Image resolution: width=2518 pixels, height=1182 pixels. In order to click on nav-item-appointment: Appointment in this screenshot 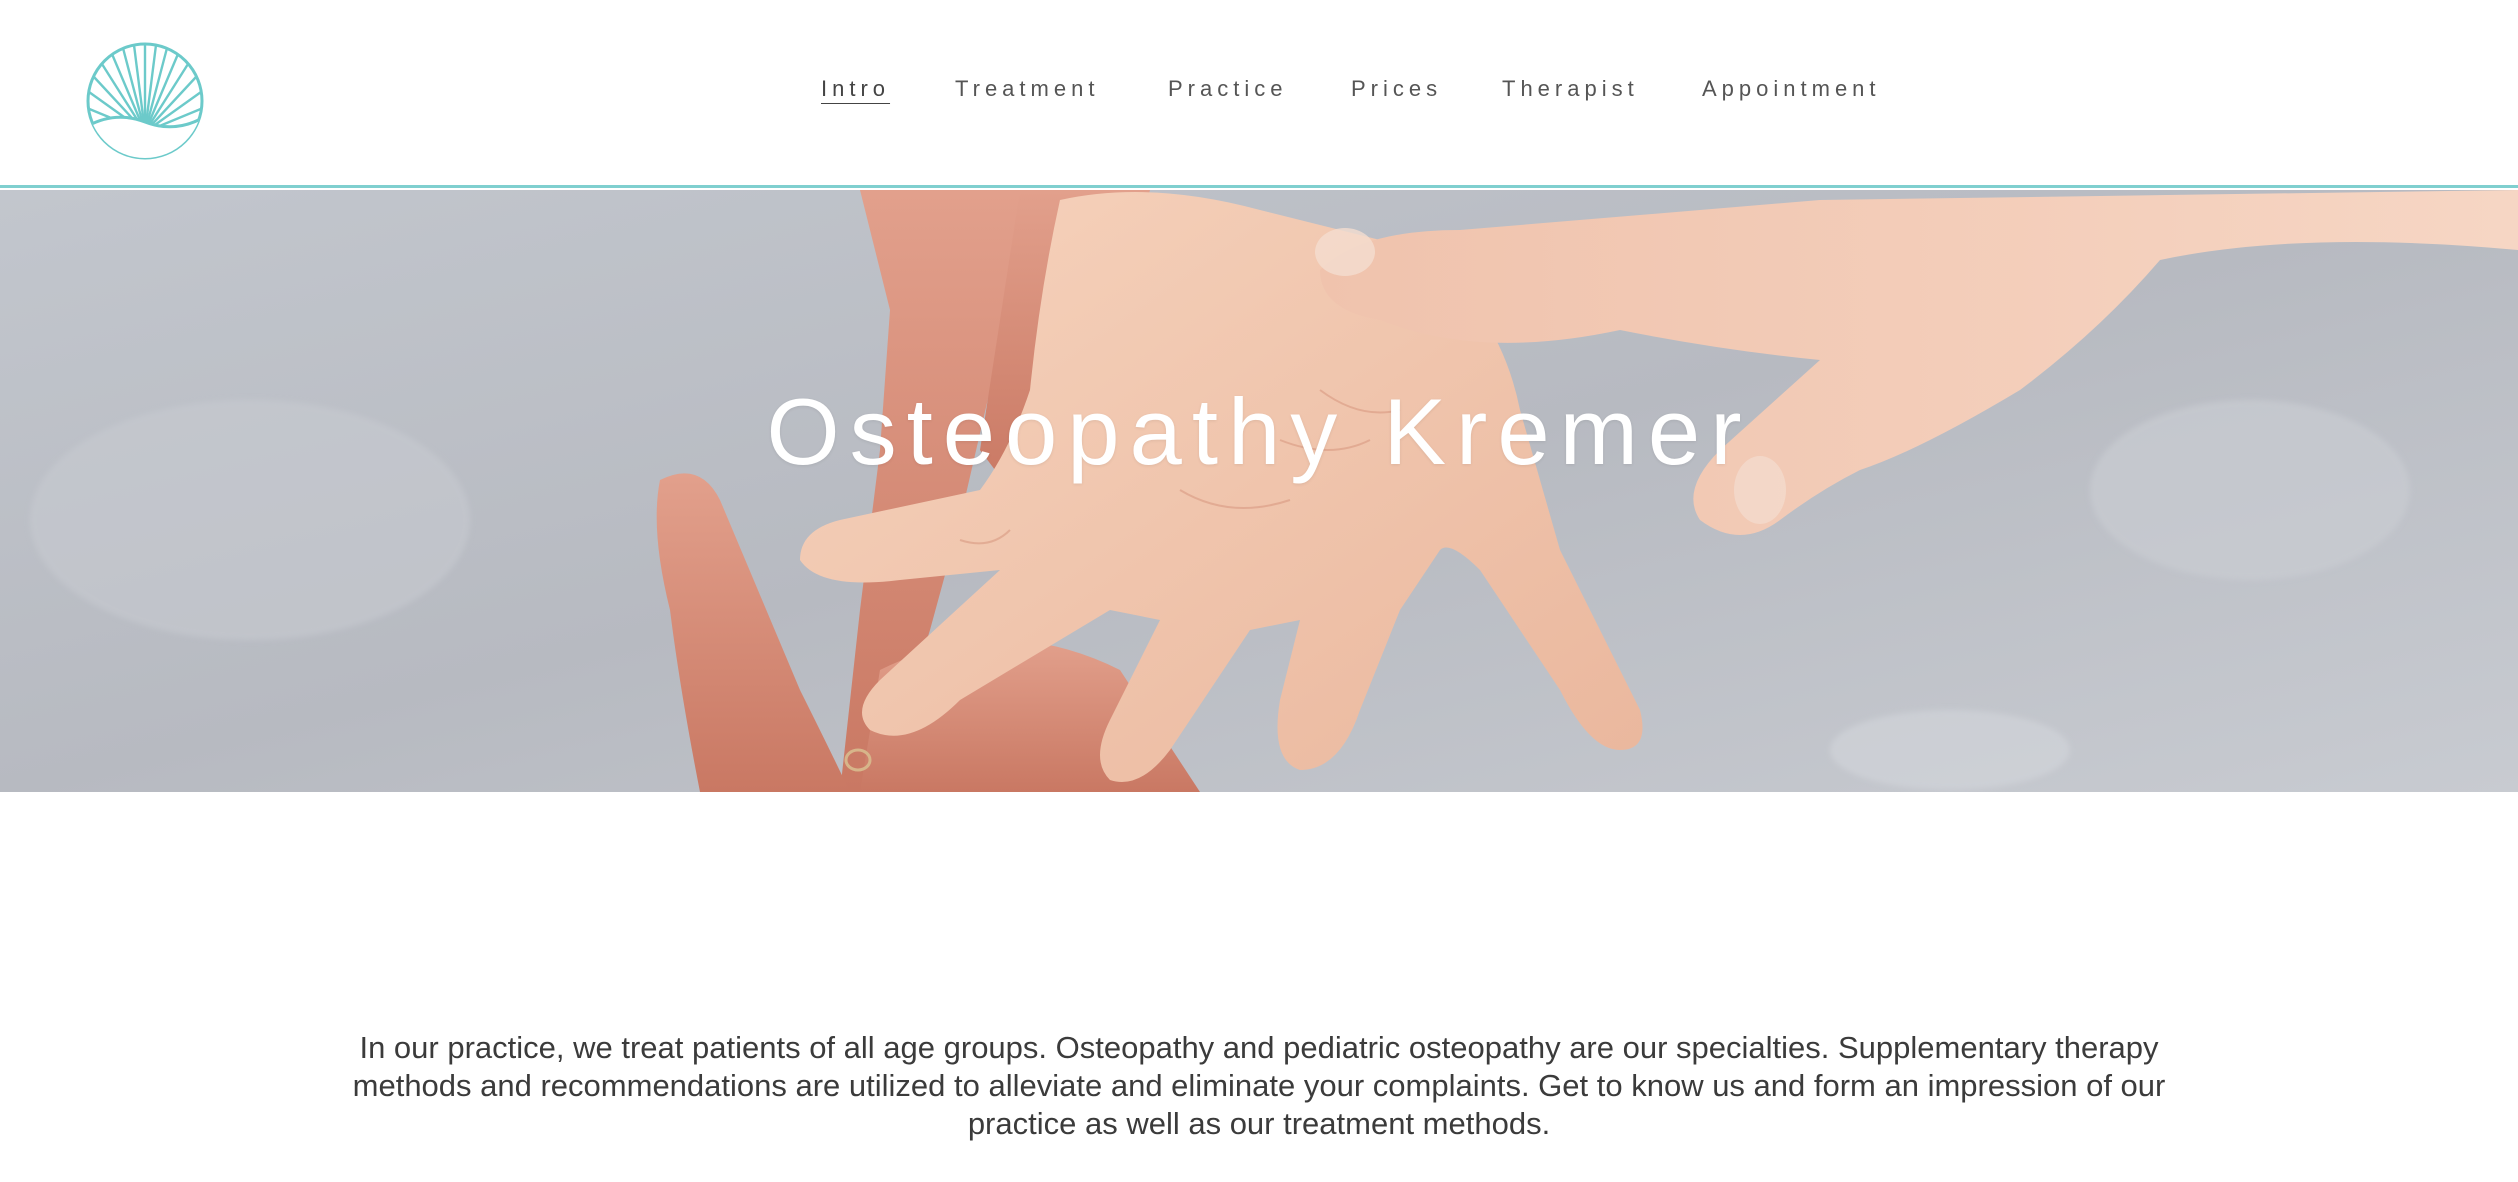, I will do `click(1791, 89)`.